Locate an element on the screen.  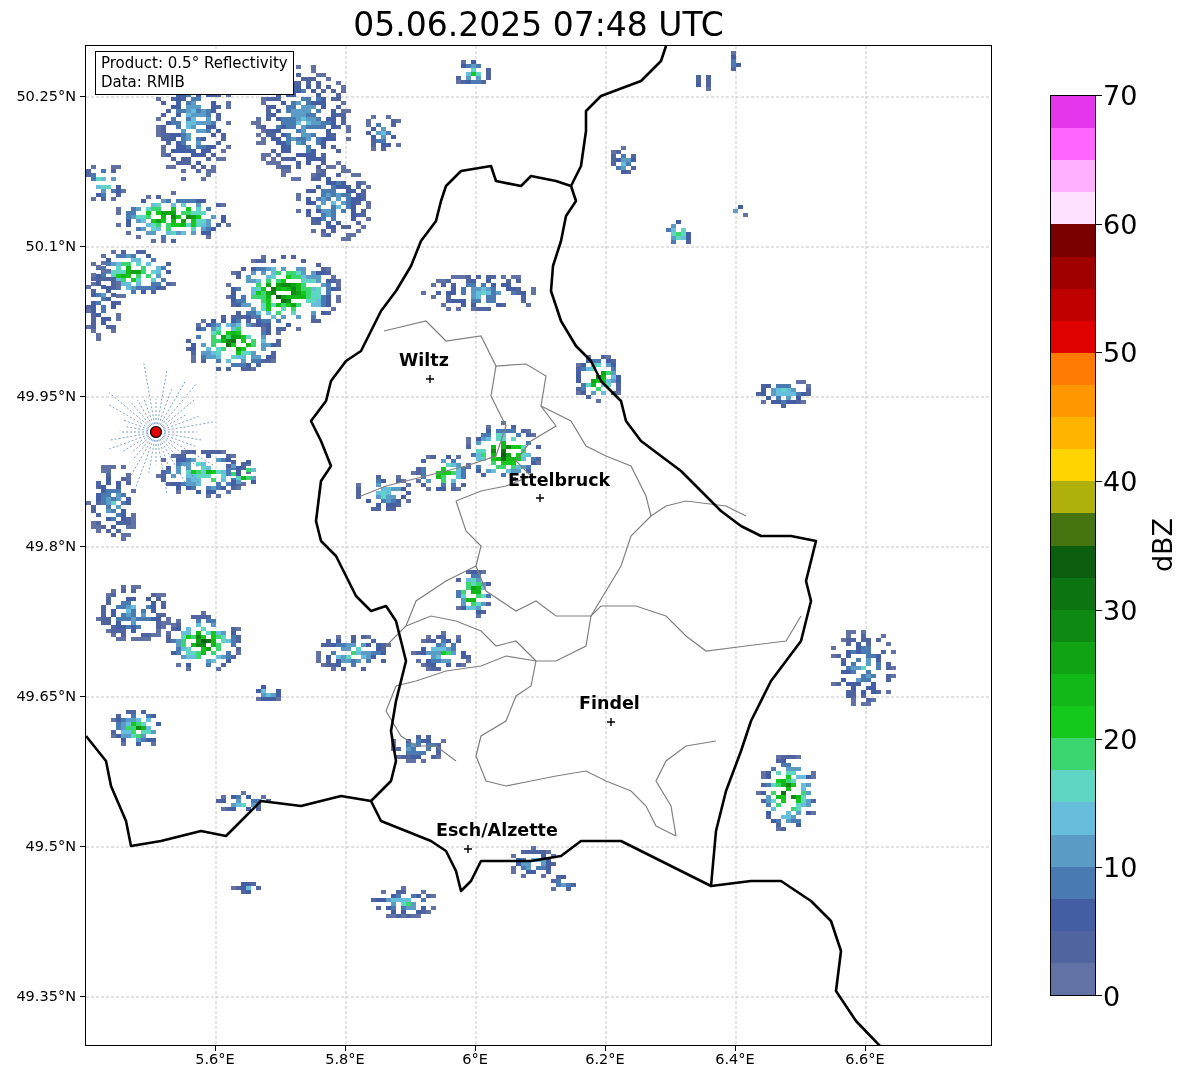
latitude-label: 49.5°N is located at coordinates (50, 846).